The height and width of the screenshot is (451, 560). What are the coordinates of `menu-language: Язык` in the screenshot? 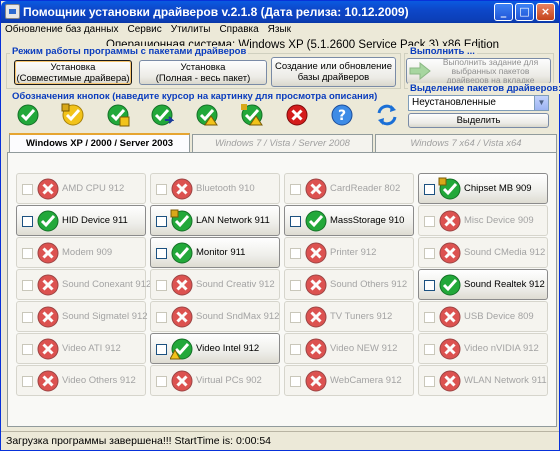 It's located at (279, 30).